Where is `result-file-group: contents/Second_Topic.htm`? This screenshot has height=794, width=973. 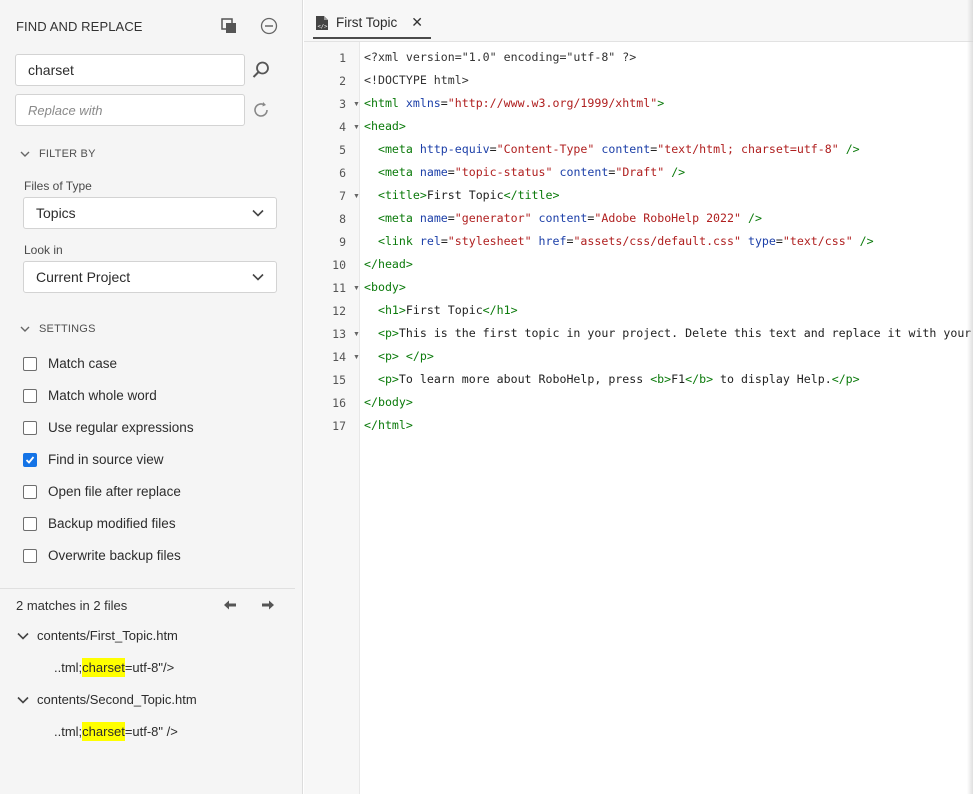 result-file-group: contents/Second_Topic.htm is located at coordinates (107, 699).